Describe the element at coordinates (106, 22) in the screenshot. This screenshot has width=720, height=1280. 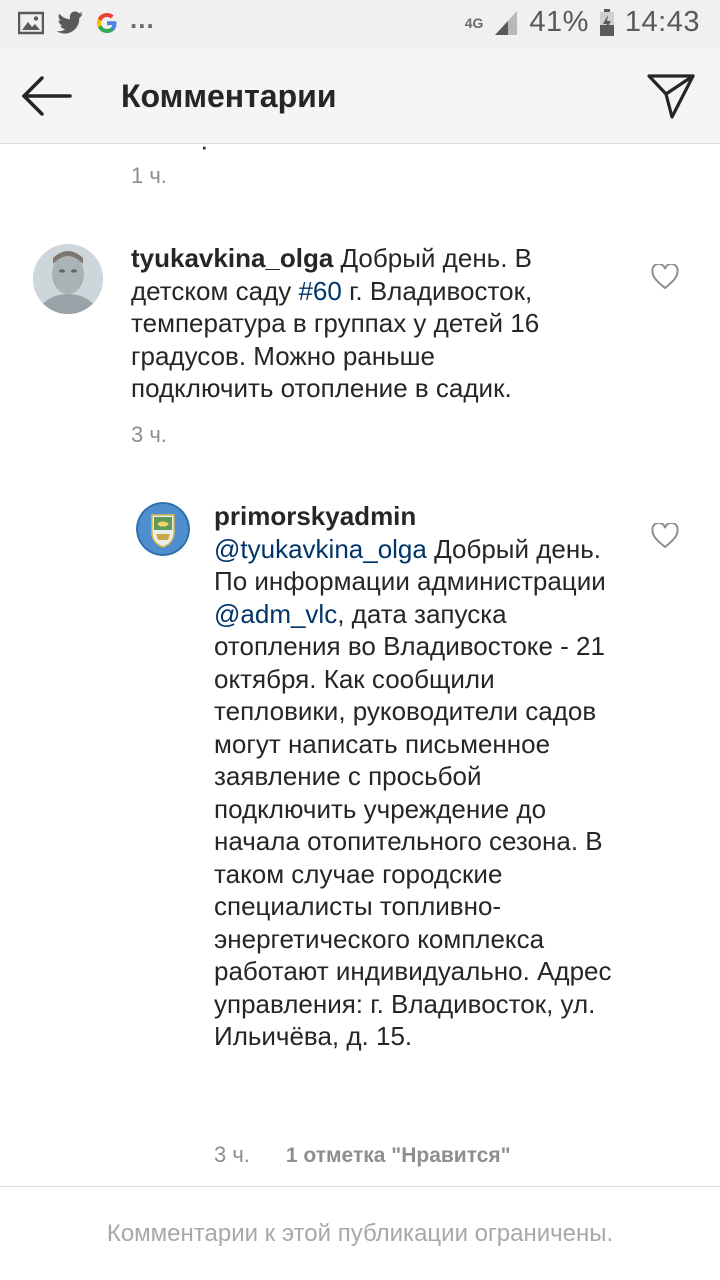
I see `google-icon` at that location.